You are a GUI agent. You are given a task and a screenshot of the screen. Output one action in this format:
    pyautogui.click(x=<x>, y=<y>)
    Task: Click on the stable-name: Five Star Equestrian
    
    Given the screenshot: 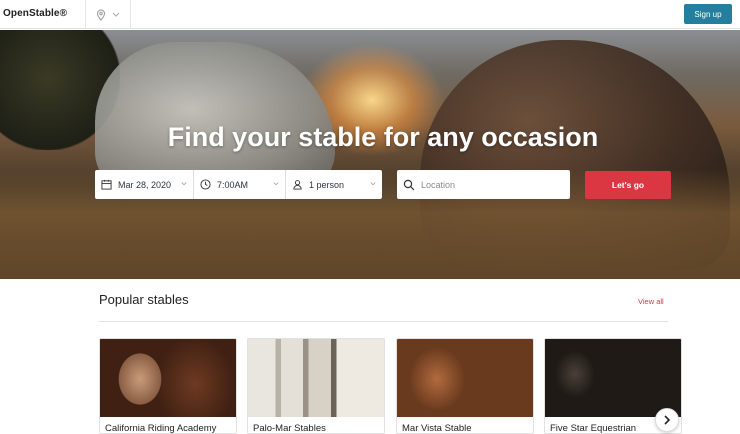 What is the action you would take?
    pyautogui.click(x=593, y=428)
    